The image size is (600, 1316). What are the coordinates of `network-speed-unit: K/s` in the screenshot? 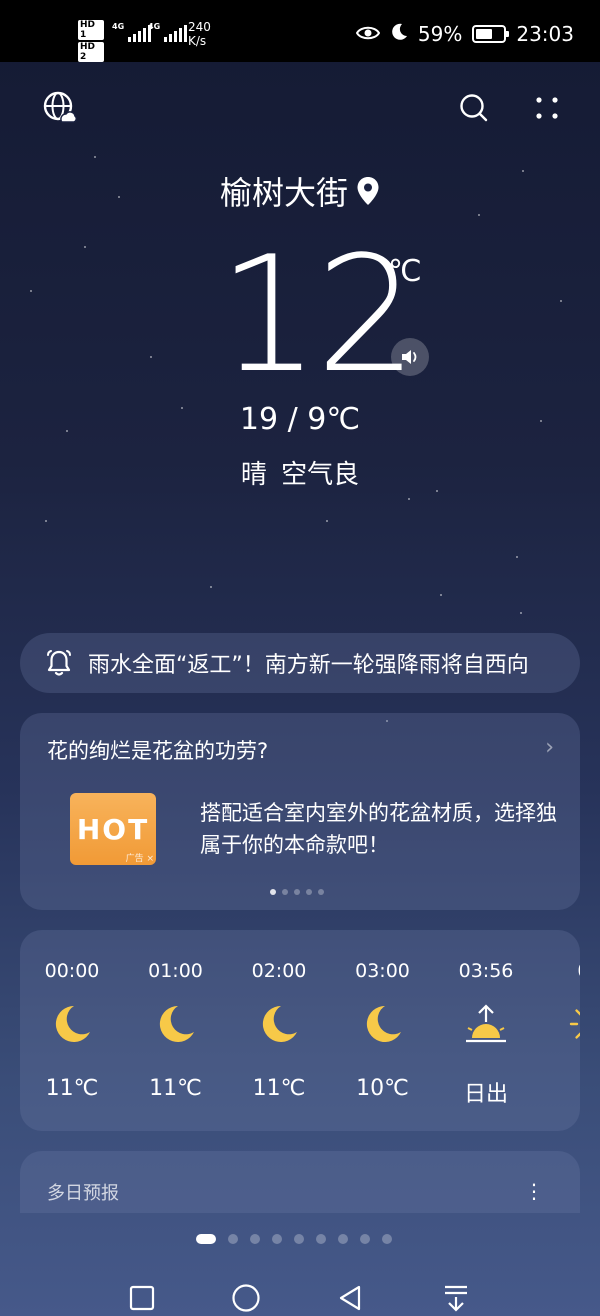 It's located at (197, 41).